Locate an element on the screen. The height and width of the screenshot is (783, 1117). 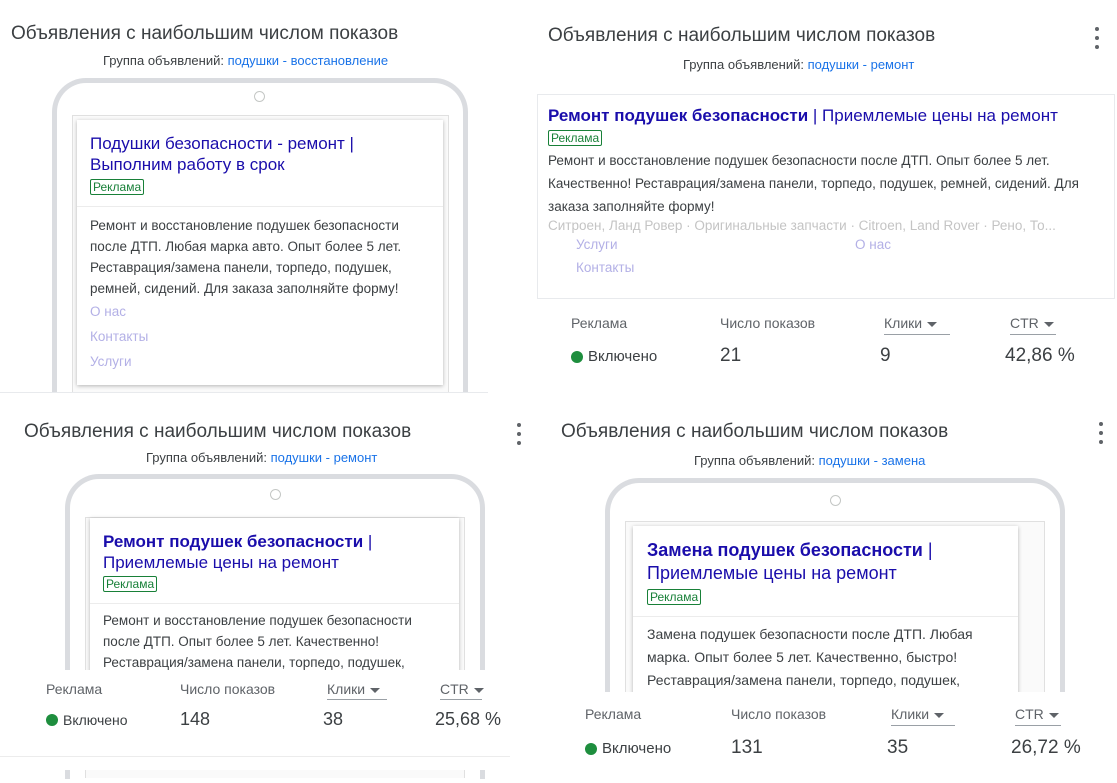
clicks-value: 38 is located at coordinates (333, 719).